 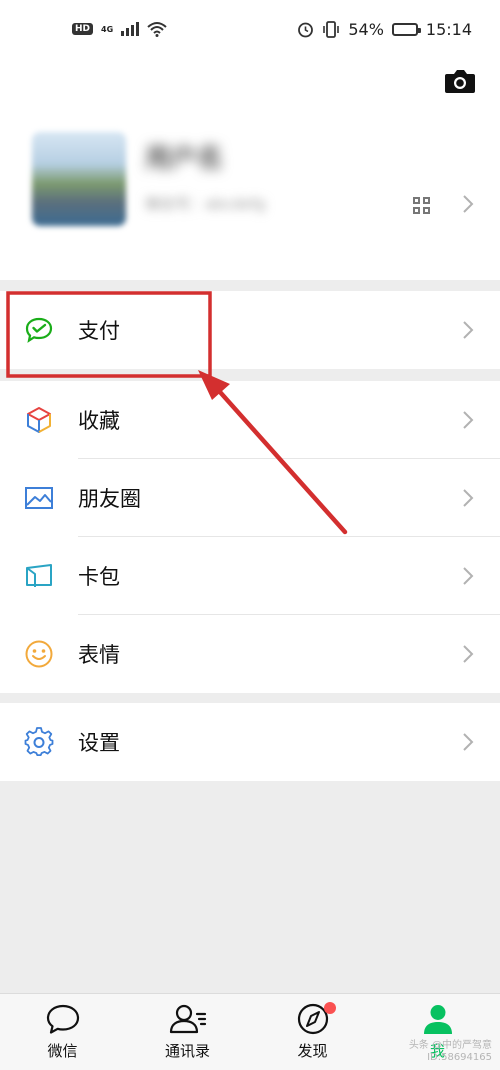 I want to click on pay-group: 支付, so click(x=250, y=330).